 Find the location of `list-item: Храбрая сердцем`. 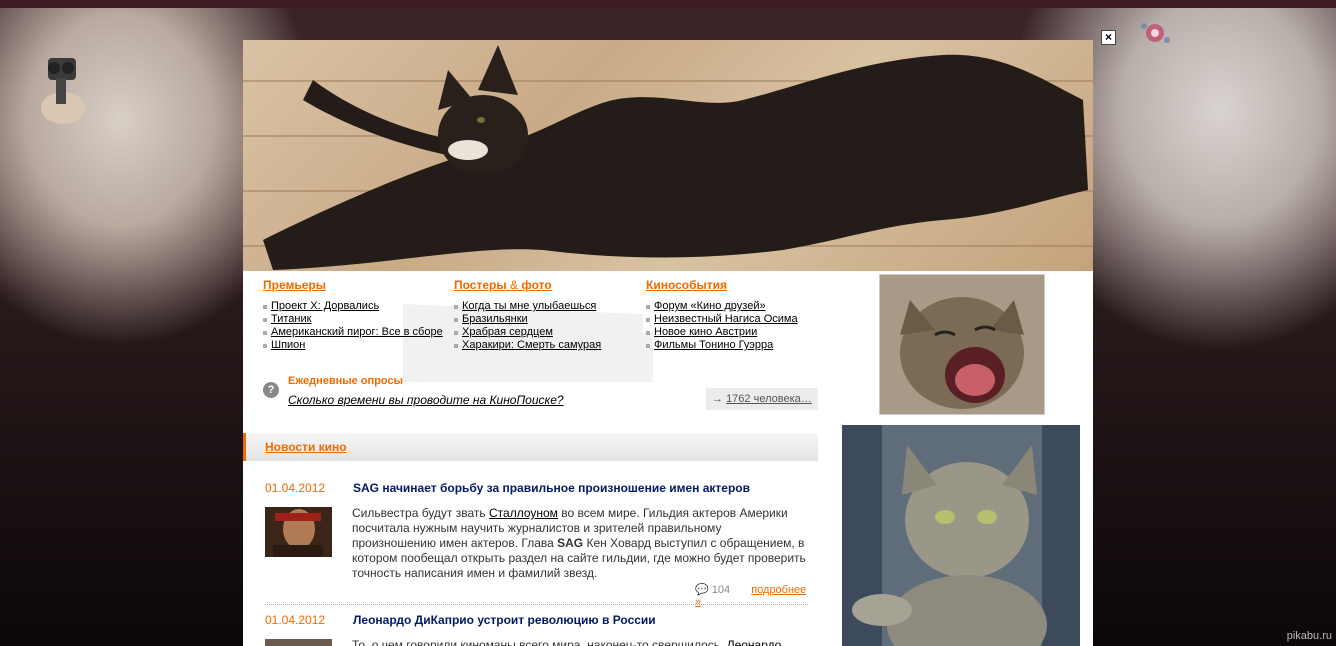

list-item: Храбрая сердцем is located at coordinates (544, 332).